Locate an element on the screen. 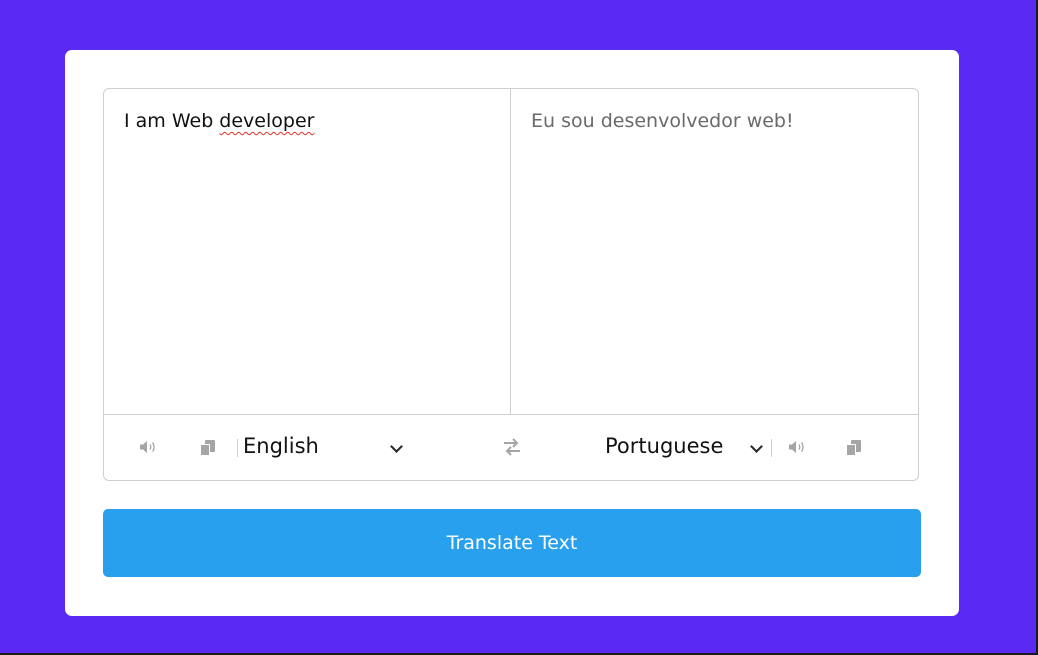  source-text-plain: I am Web is located at coordinates (172, 121).